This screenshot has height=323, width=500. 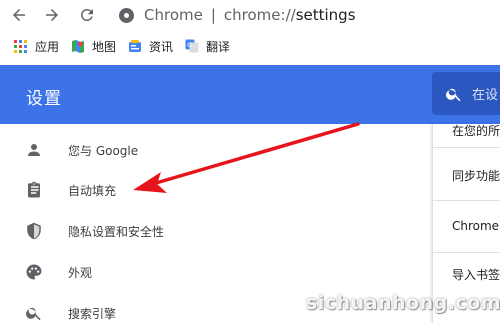 I want to click on bookmark-maps: 地图, so click(x=93, y=46).